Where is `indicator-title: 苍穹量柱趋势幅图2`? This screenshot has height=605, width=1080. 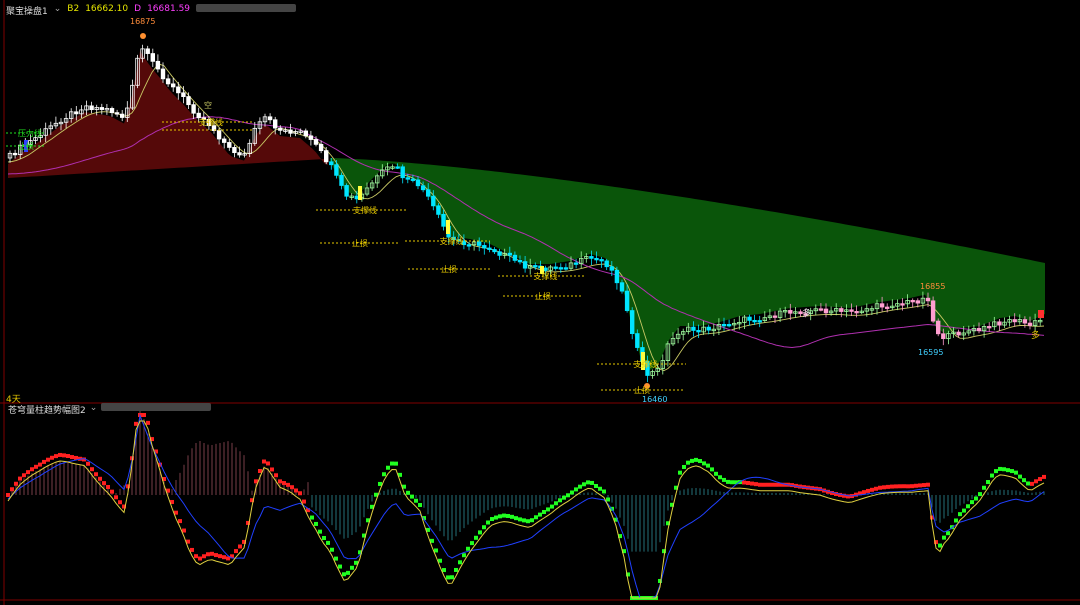
indicator-title: 苍穹量柱趋势幅图2 is located at coordinates (47, 409).